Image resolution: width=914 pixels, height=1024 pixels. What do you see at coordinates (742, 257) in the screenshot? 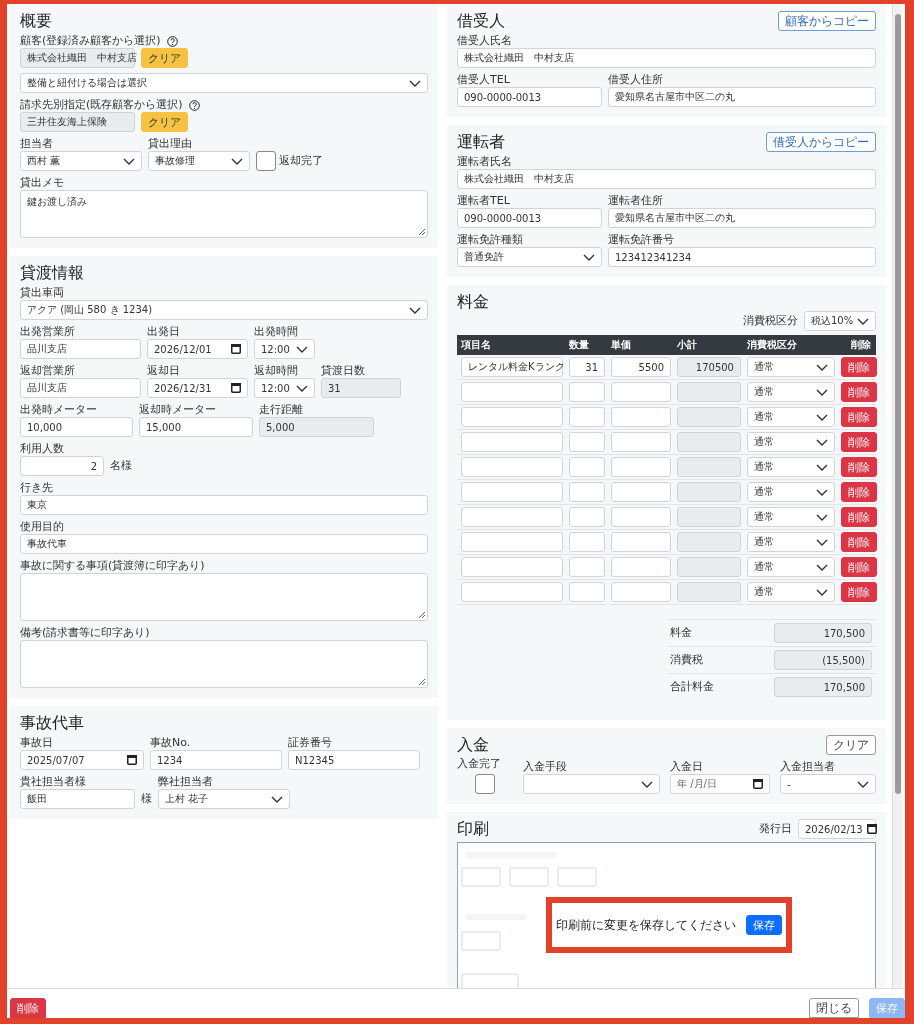
I see `text-field: 123412341234` at bounding box center [742, 257].